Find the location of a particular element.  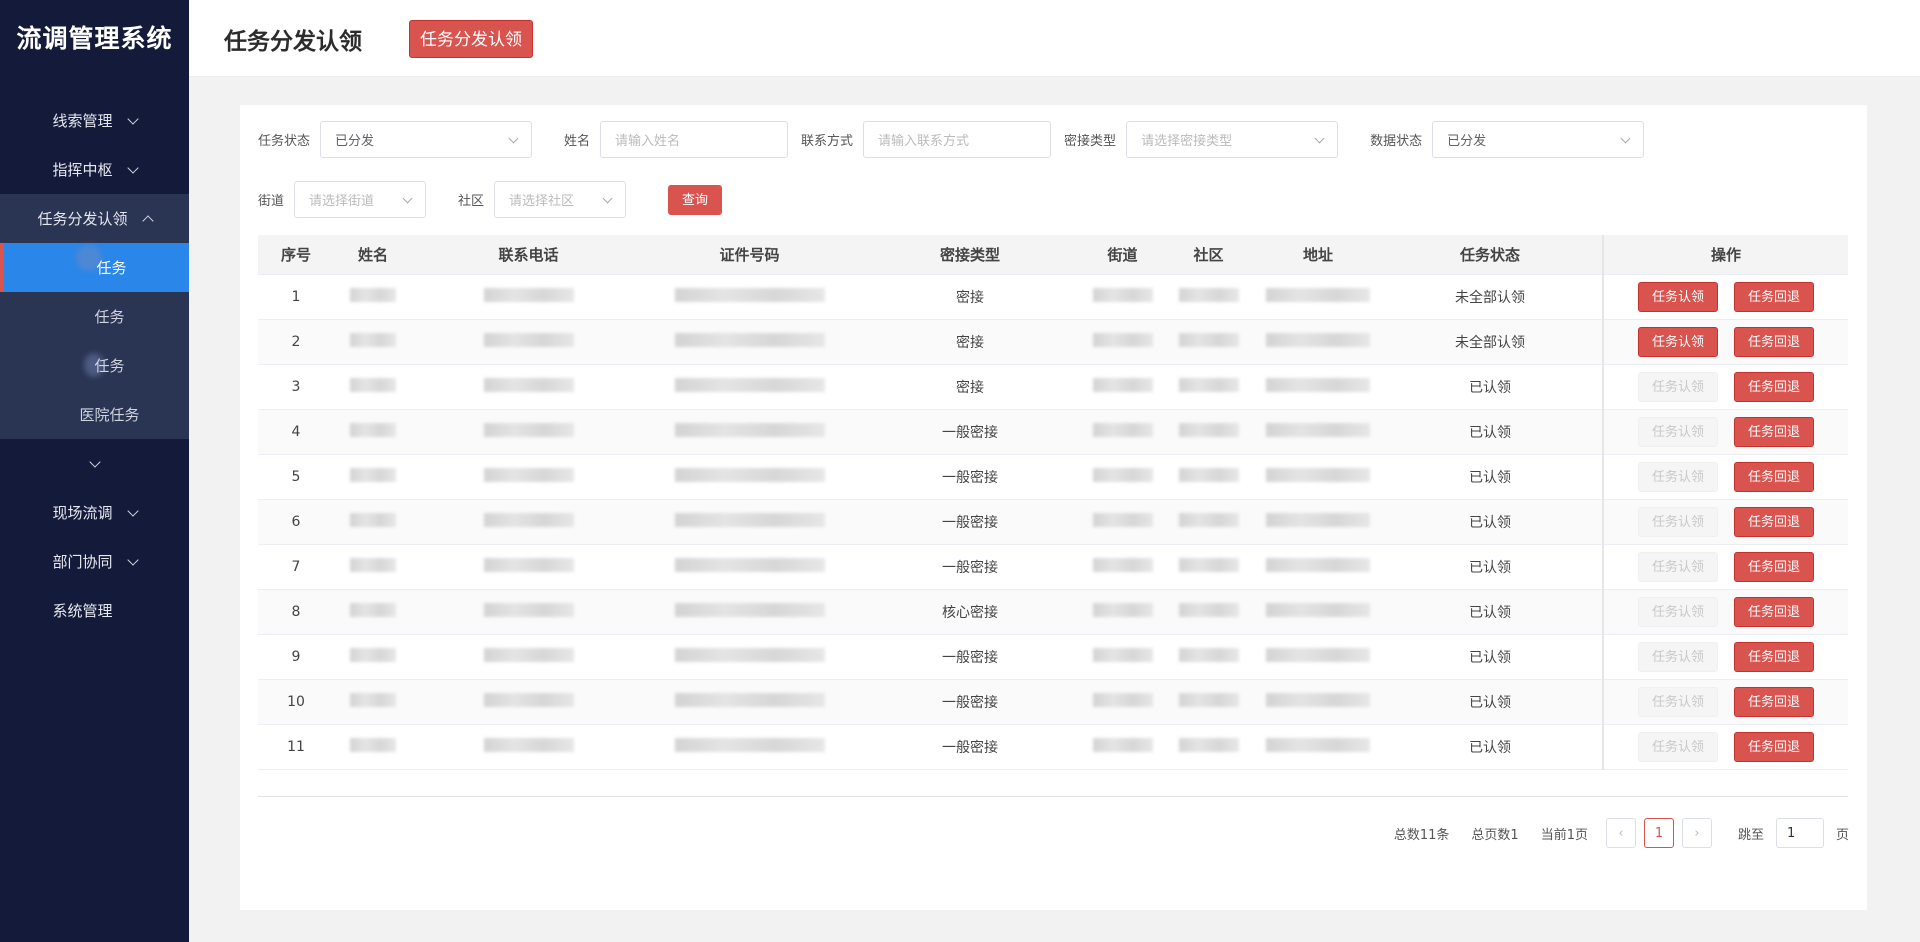

sidebar-item-task-distribution: 任务分发认领 is located at coordinates (94, 218).